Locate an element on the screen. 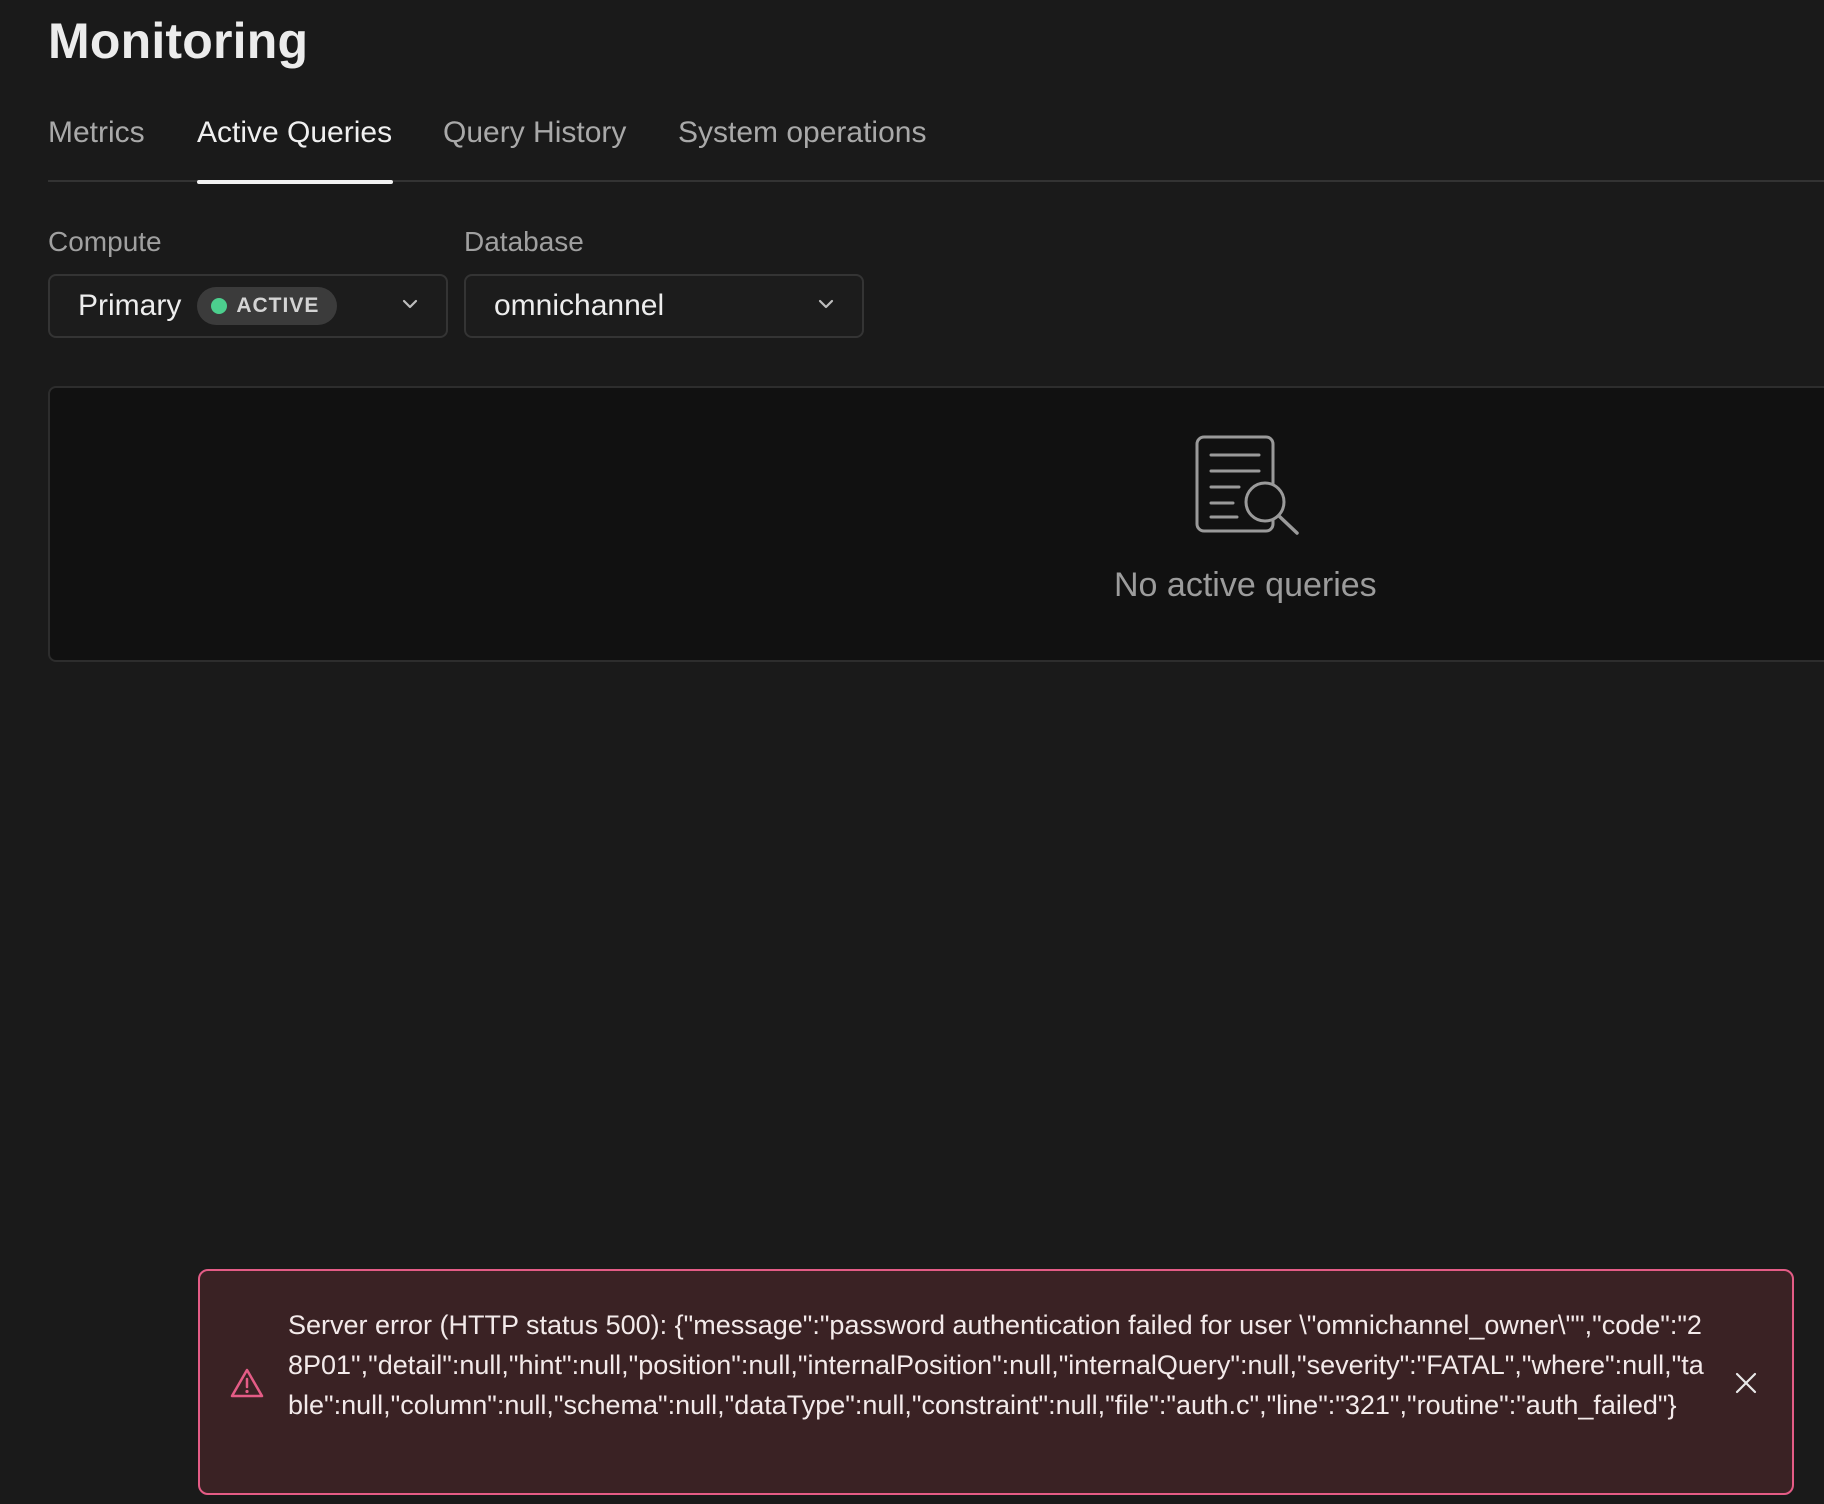  empty-state-message: No active queries is located at coordinates (1245, 585).